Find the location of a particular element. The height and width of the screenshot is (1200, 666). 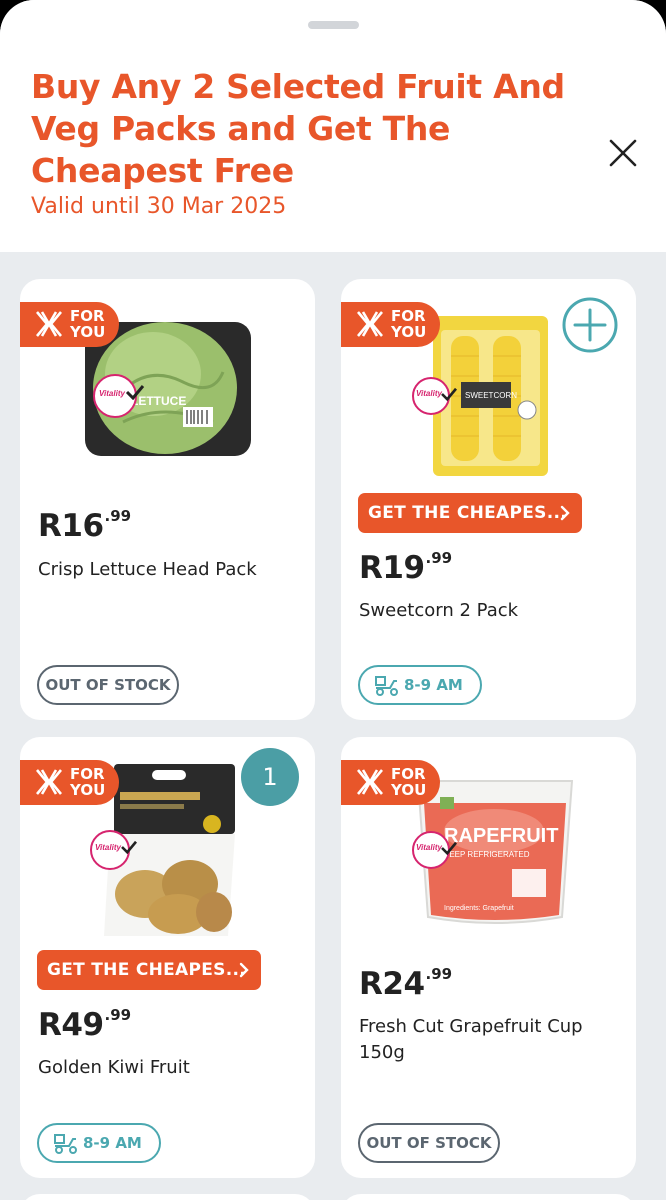

product-name: Sweetcorn 2 Pack is located at coordinates (439, 610).